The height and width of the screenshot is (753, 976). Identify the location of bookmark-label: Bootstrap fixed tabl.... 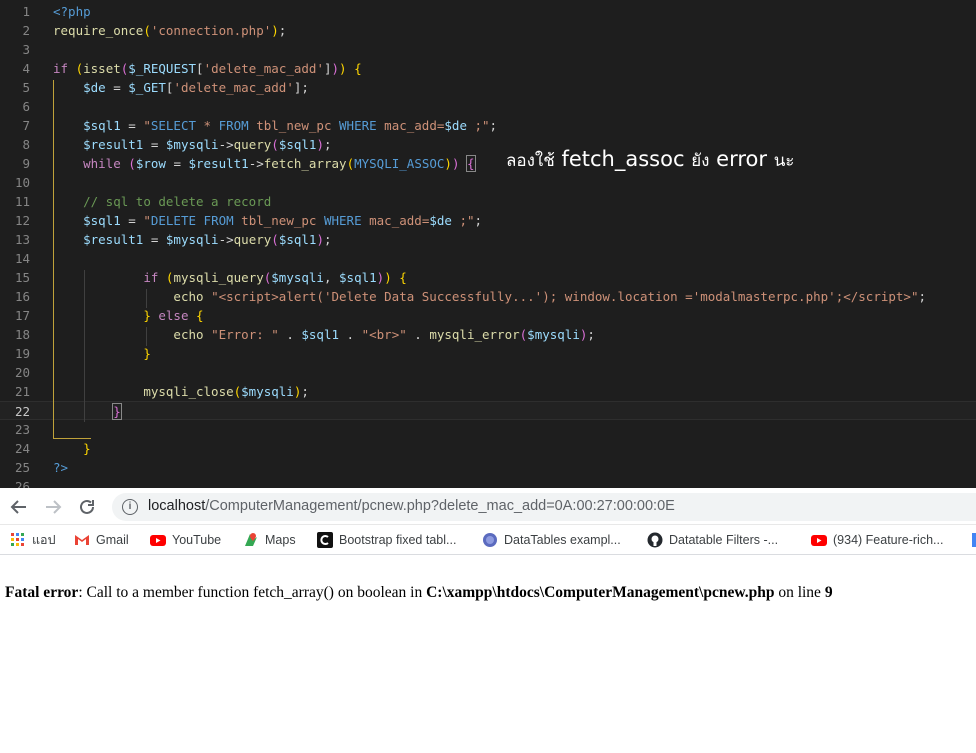
(398, 540).